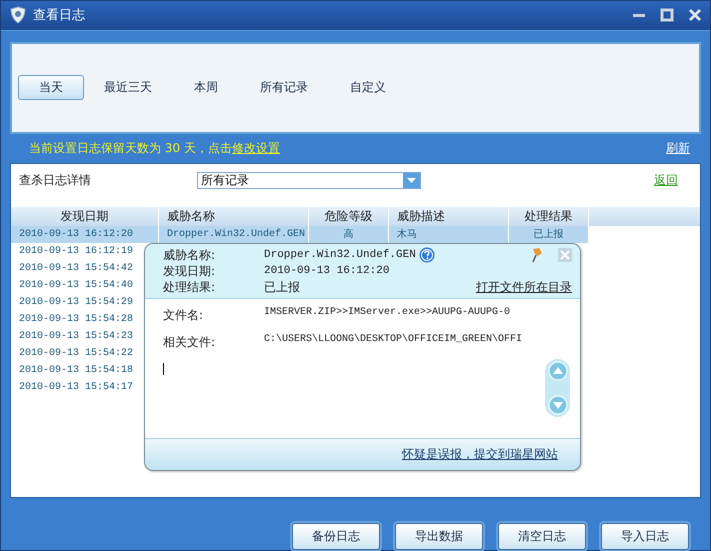 This screenshot has height=551, width=711. Describe the element at coordinates (51, 87) in the screenshot. I see `period-tab: 当天` at that location.